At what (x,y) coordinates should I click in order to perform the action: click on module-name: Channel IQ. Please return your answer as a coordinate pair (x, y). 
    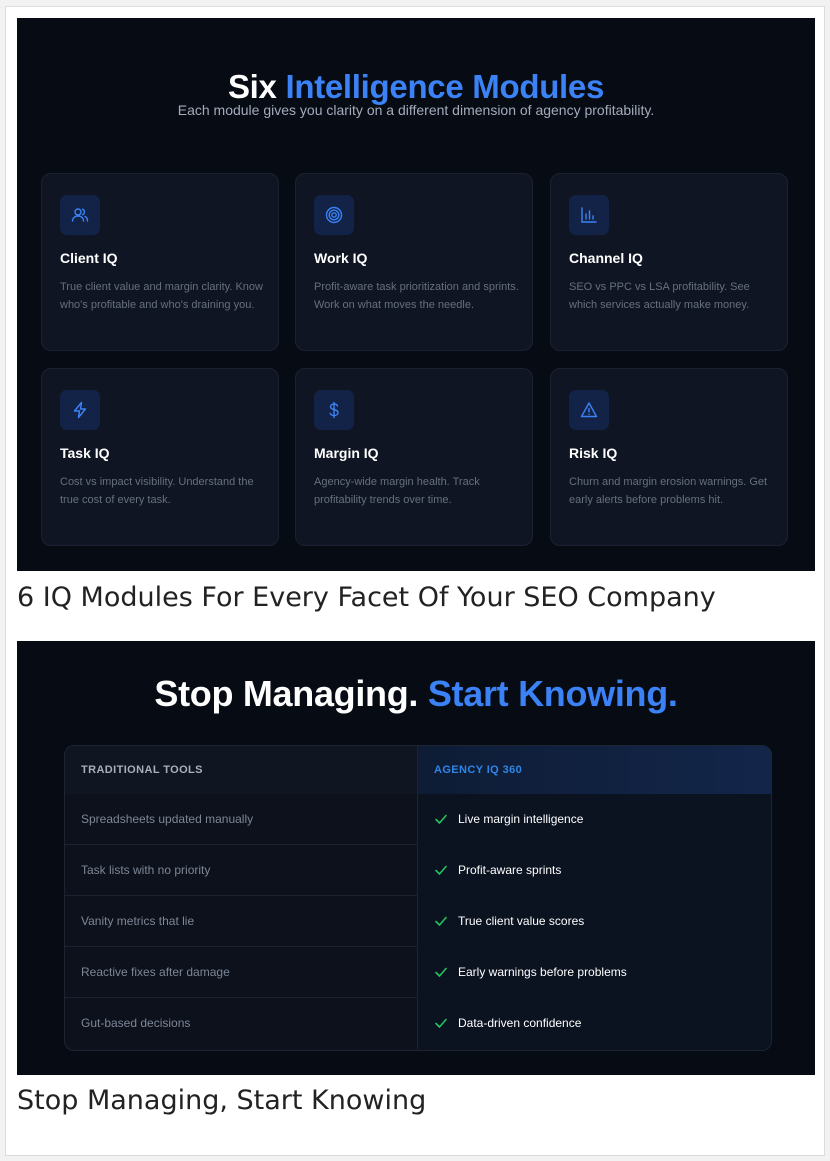
    Looking at the image, I should click on (606, 258).